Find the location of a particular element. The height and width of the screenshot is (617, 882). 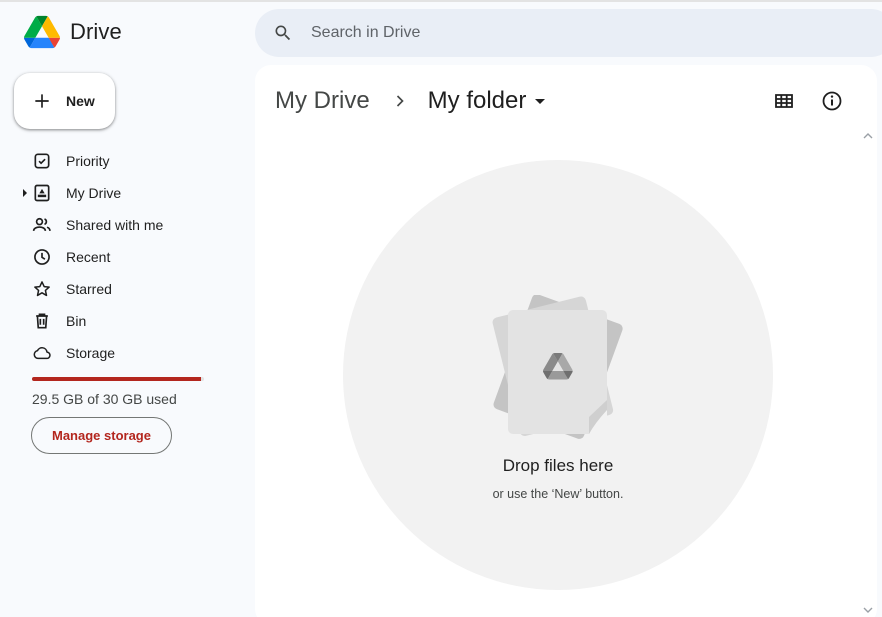

current-folder-label: My folder is located at coordinates (477, 100).